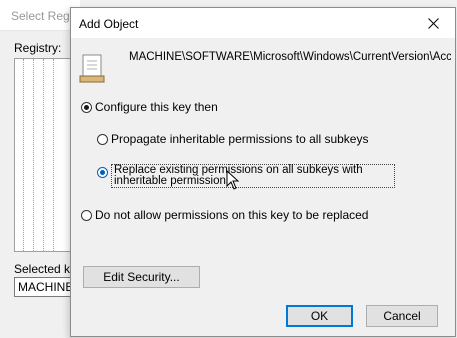  I want to click on background-titlebar: Select Regi, so click(40, 15).